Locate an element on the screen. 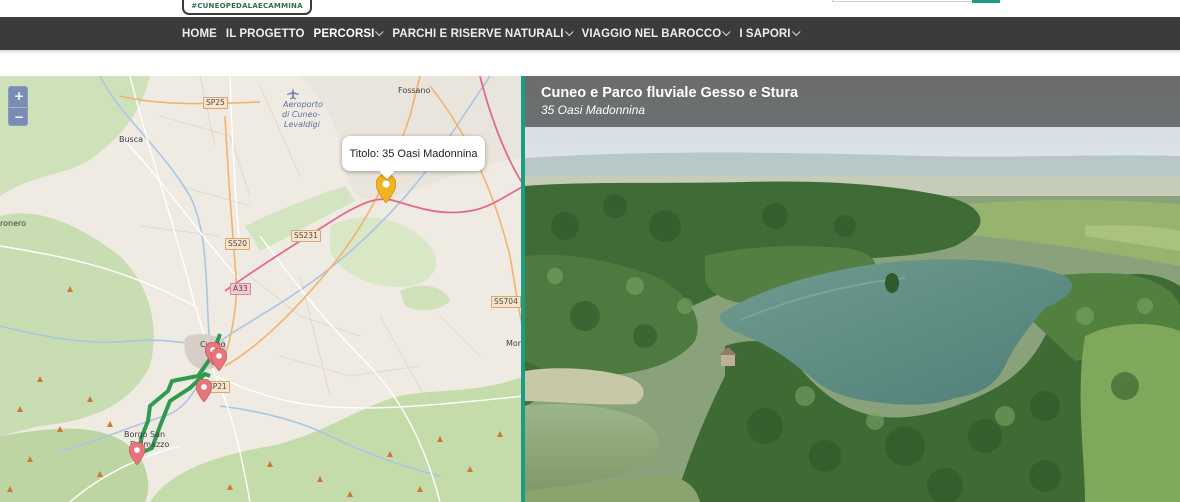  place-label-aeroporto: Aeroporto is located at coordinates (303, 104).